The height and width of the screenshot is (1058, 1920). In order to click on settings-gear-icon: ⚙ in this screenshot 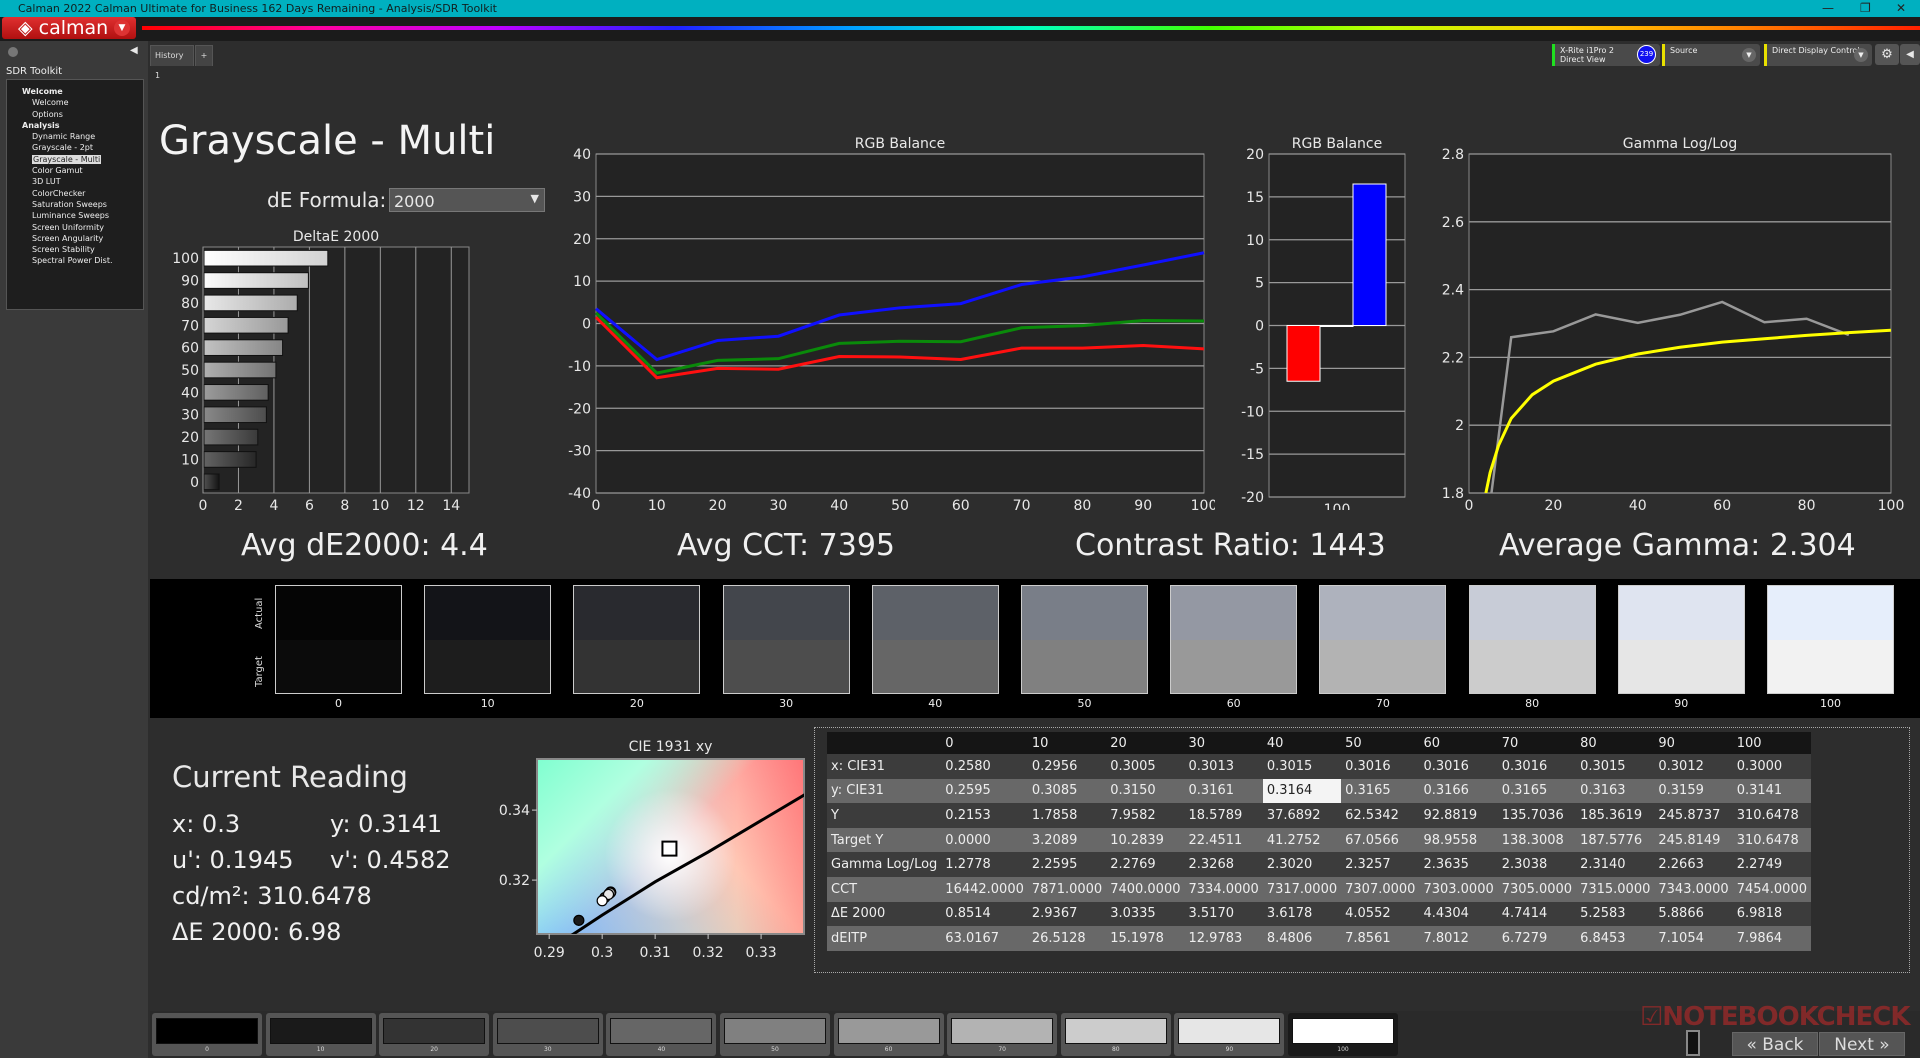, I will do `click(1887, 54)`.